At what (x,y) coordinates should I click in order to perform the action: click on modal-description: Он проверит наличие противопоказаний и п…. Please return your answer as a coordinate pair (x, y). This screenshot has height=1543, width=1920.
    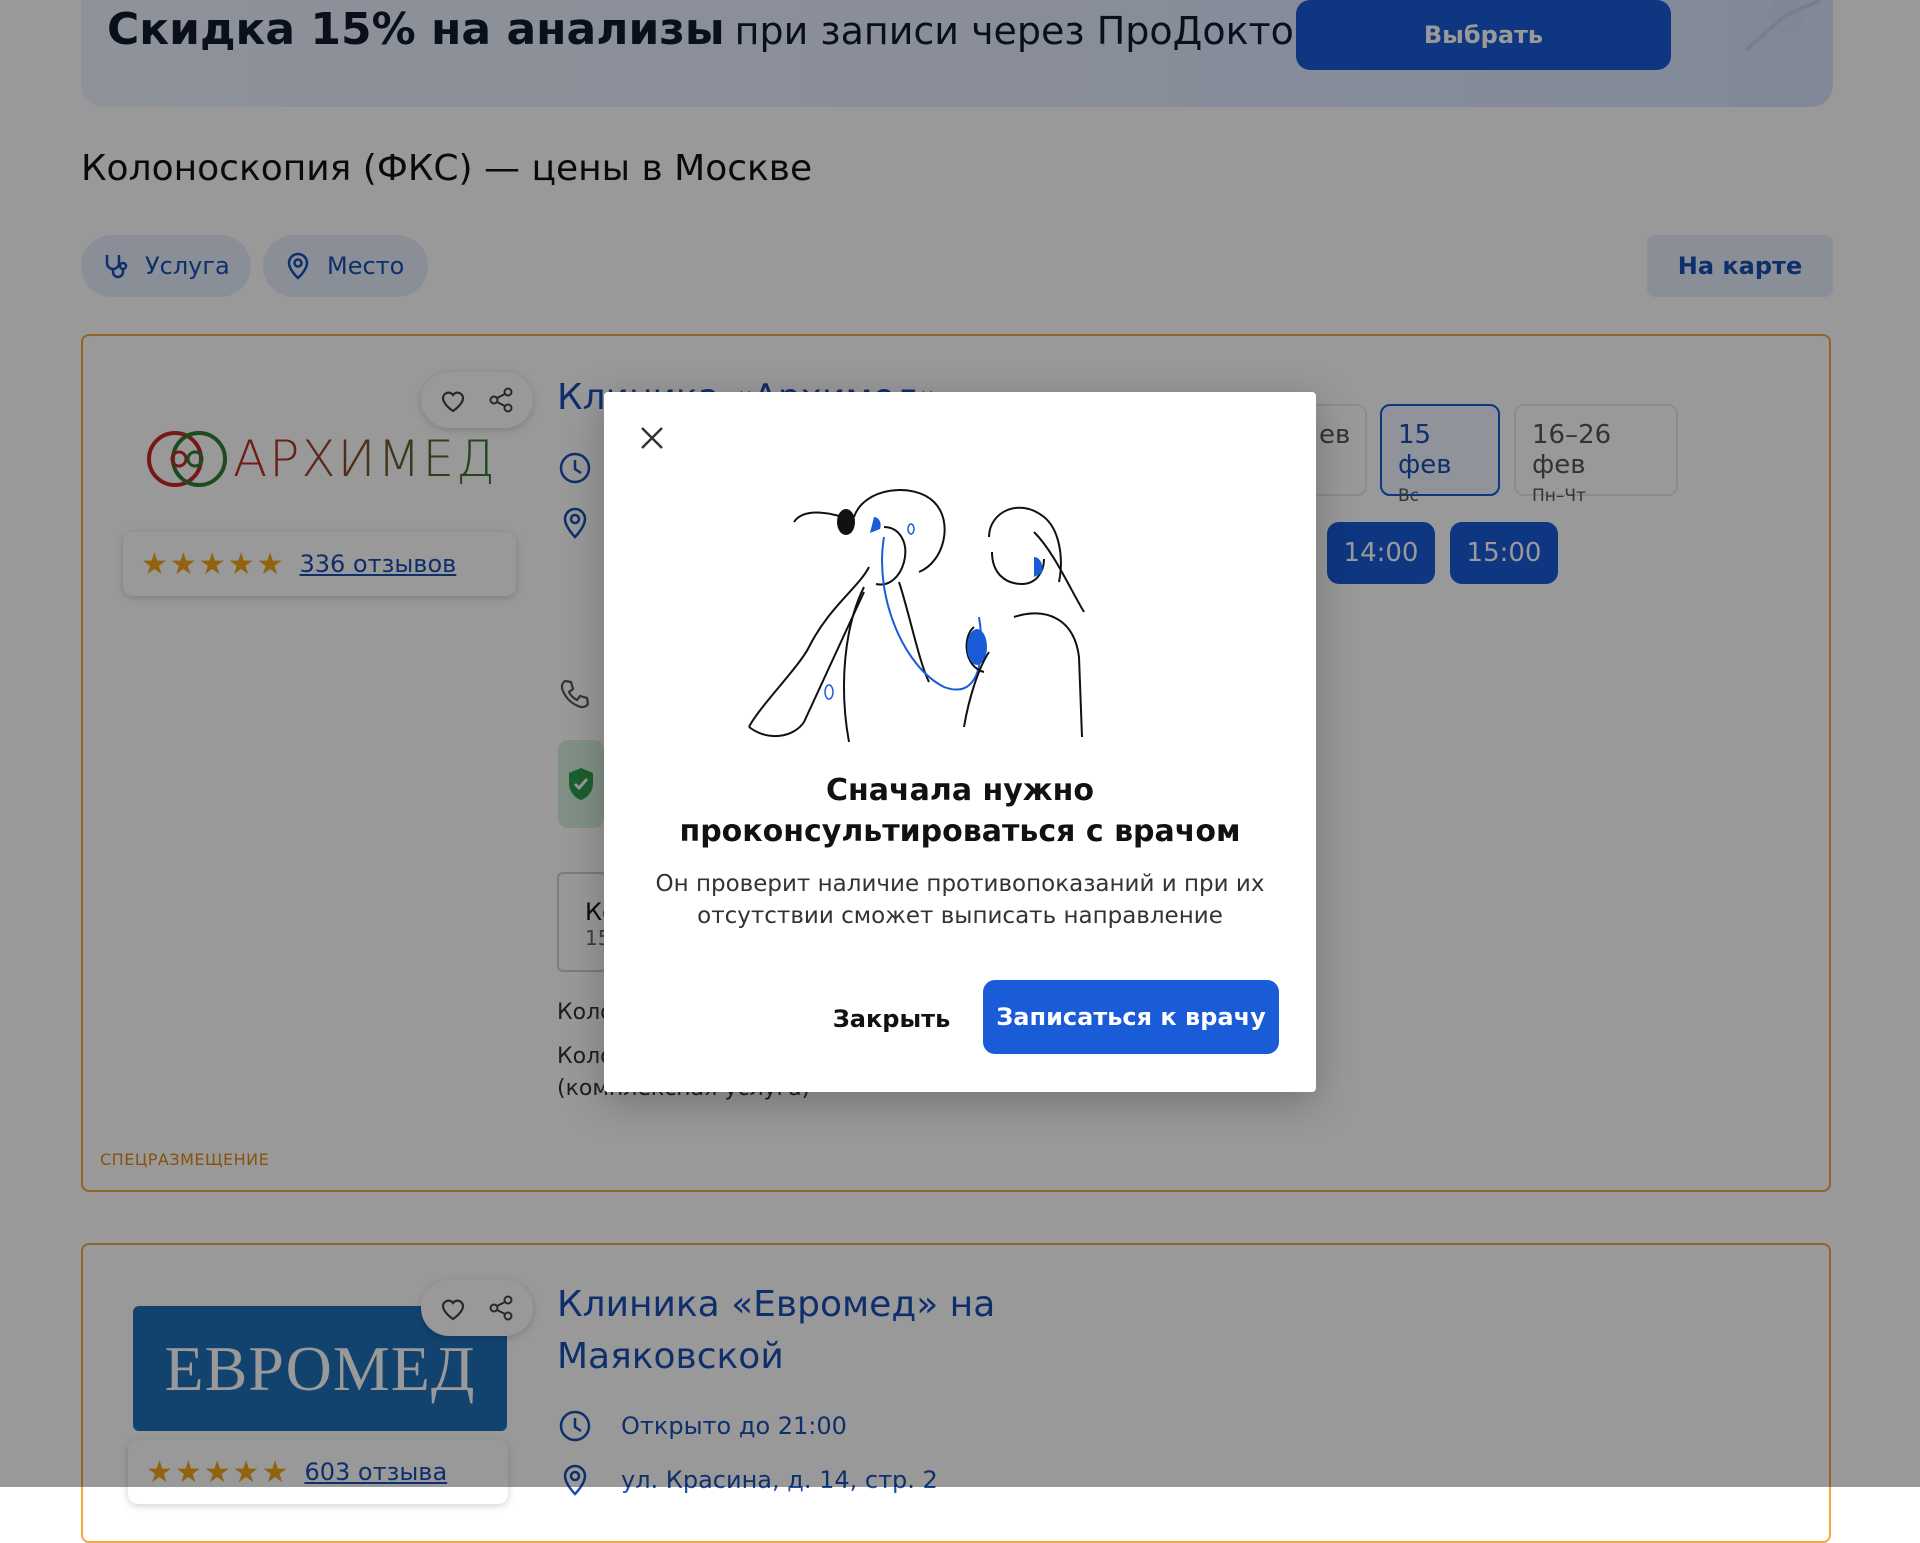
    Looking at the image, I should click on (960, 900).